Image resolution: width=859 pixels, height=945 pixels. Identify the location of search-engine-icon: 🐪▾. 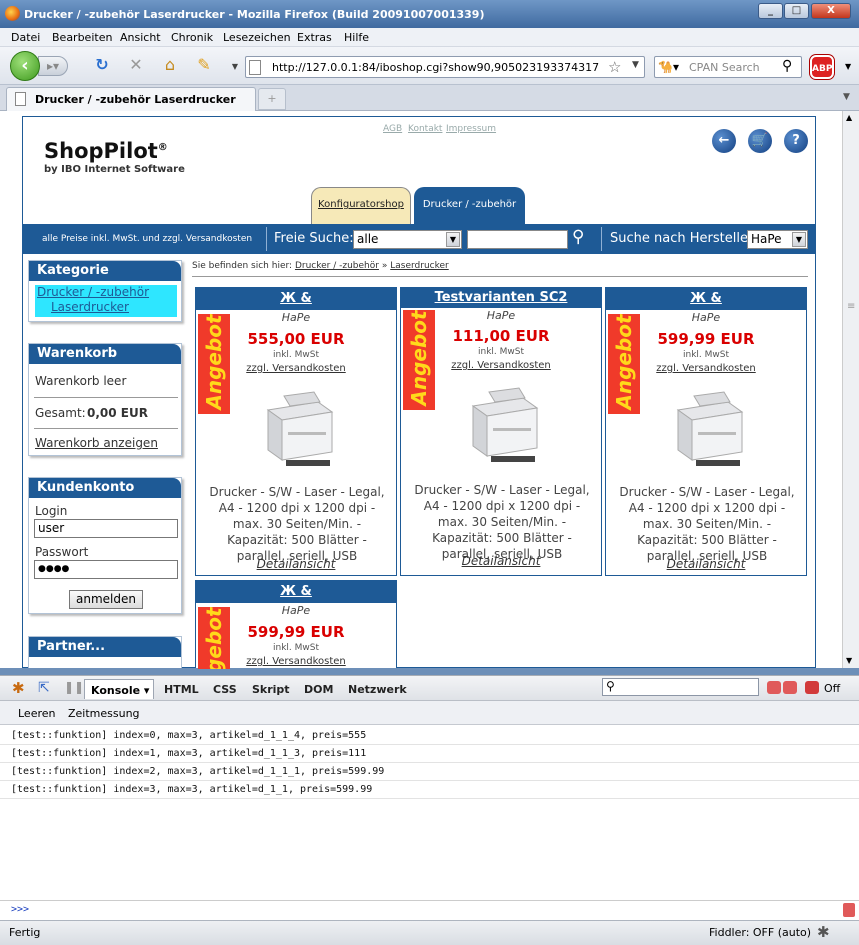
(668, 67).